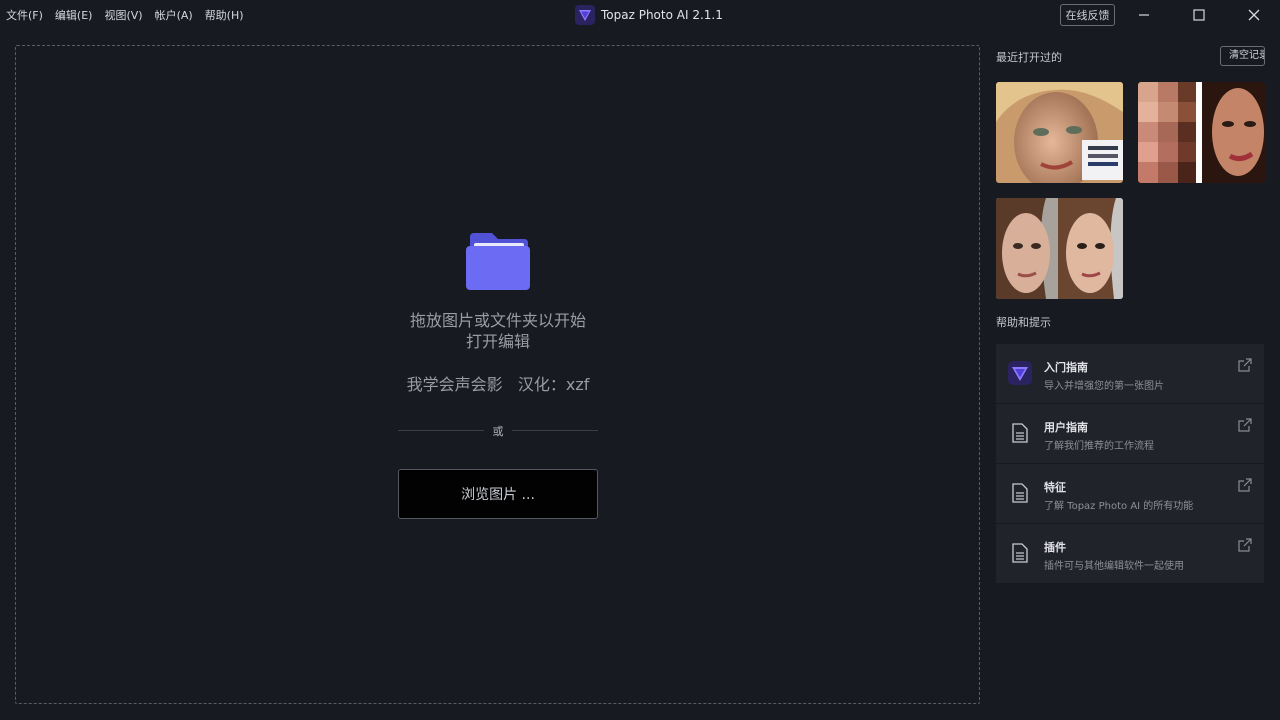 The height and width of the screenshot is (720, 1280). What do you see at coordinates (224, 15) in the screenshot?
I see `menu-help: 帮助(H)` at bounding box center [224, 15].